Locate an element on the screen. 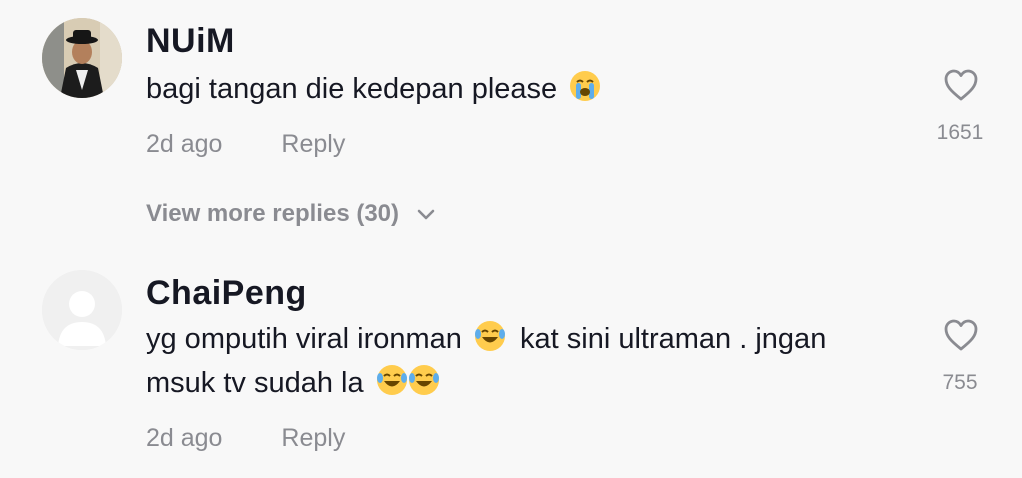 The height and width of the screenshot is (478, 1022). like-button is located at coordinates (961, 337).